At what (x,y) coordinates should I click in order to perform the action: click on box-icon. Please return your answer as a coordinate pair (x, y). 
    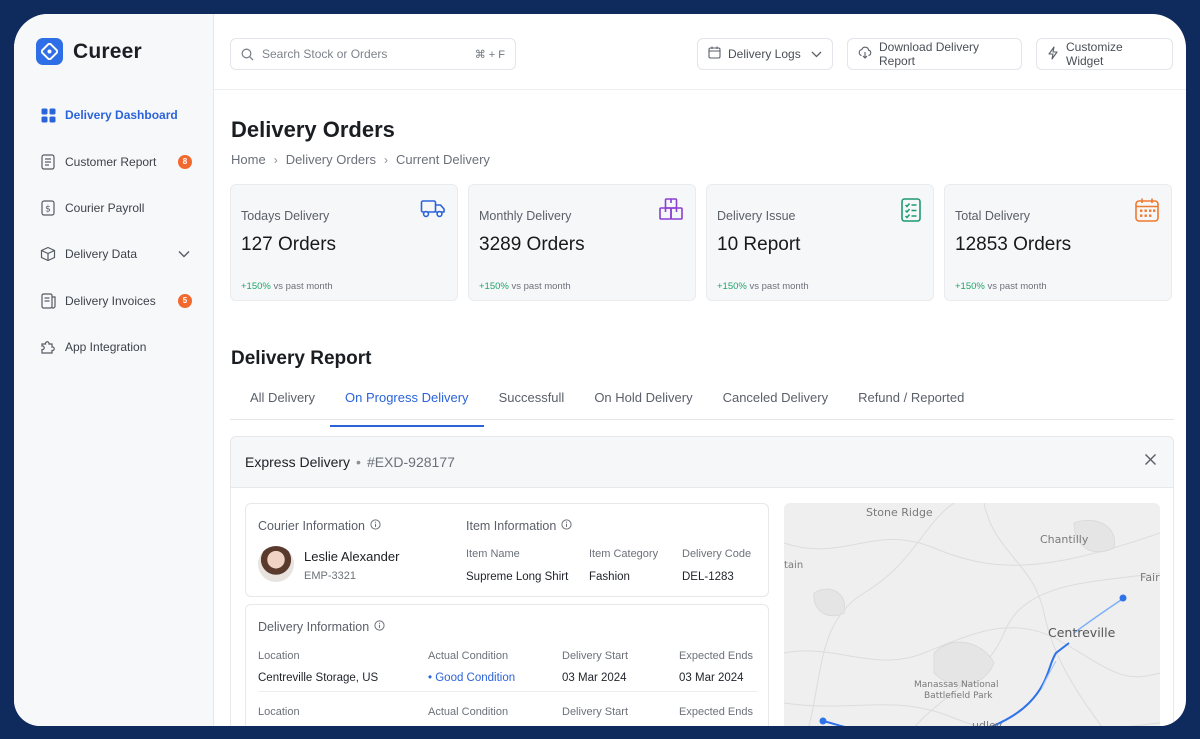
    Looking at the image, I should click on (48, 254).